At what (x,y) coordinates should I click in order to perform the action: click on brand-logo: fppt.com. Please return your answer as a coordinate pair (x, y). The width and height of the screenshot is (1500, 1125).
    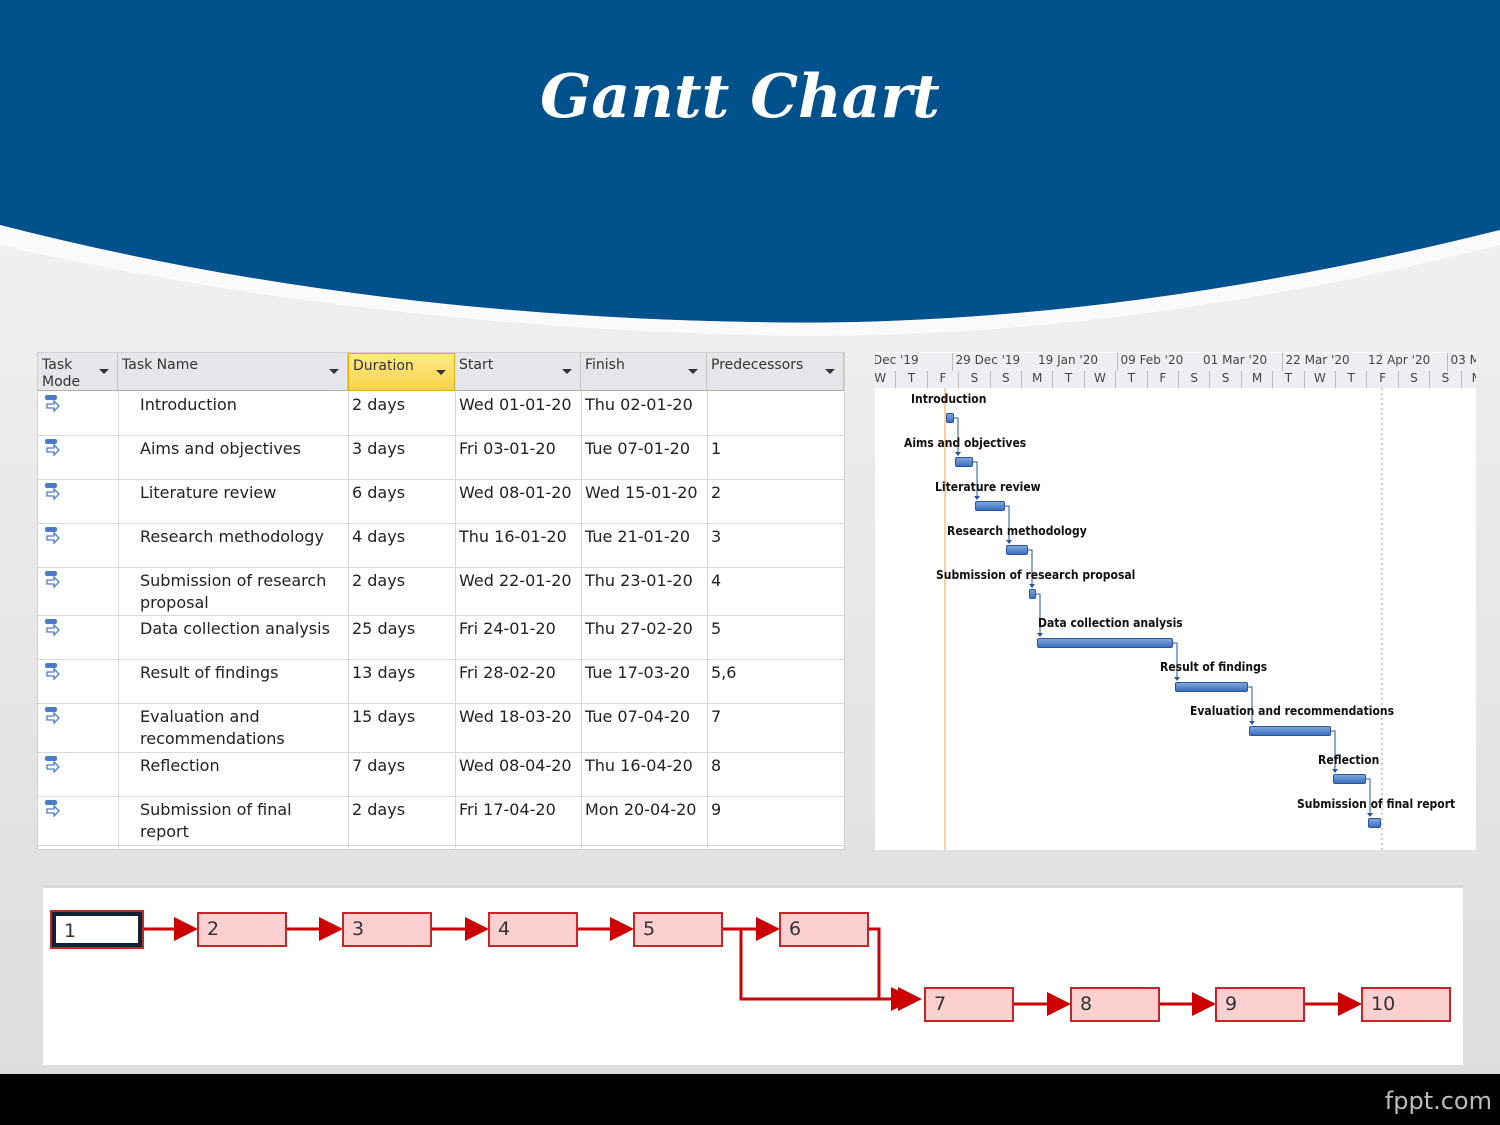
    Looking at the image, I should click on (1438, 1101).